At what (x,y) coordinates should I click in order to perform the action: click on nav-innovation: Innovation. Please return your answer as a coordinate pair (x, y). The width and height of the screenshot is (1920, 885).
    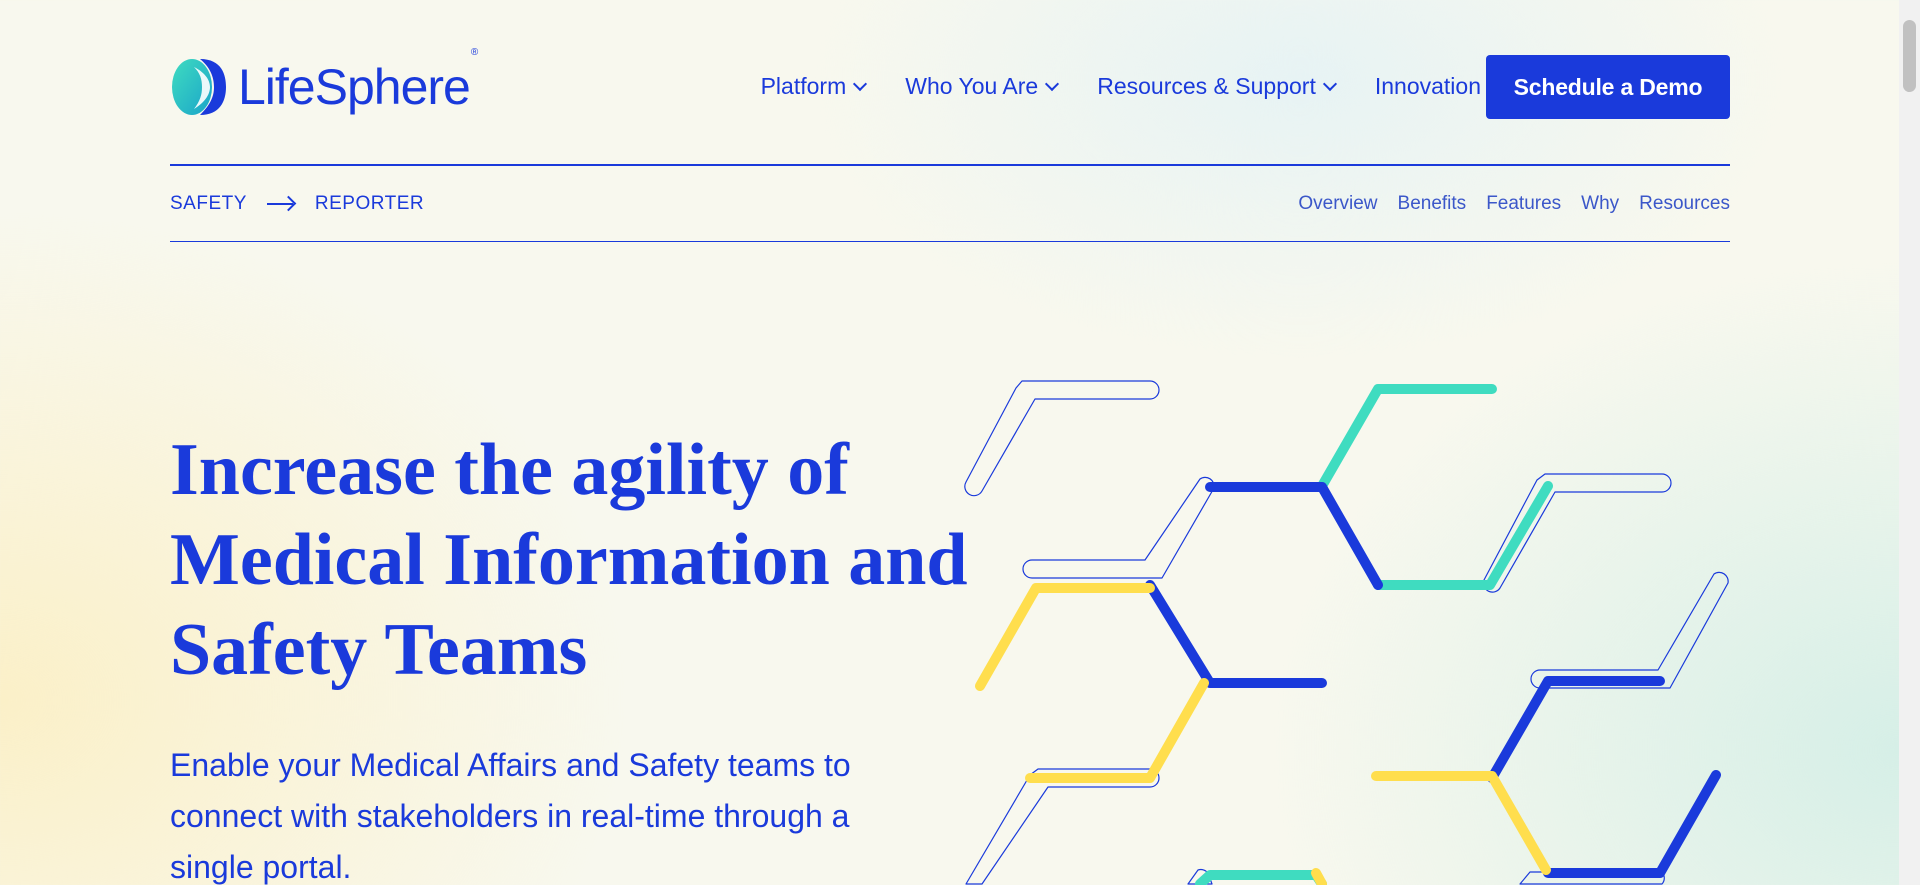
    Looking at the image, I should click on (1438, 86).